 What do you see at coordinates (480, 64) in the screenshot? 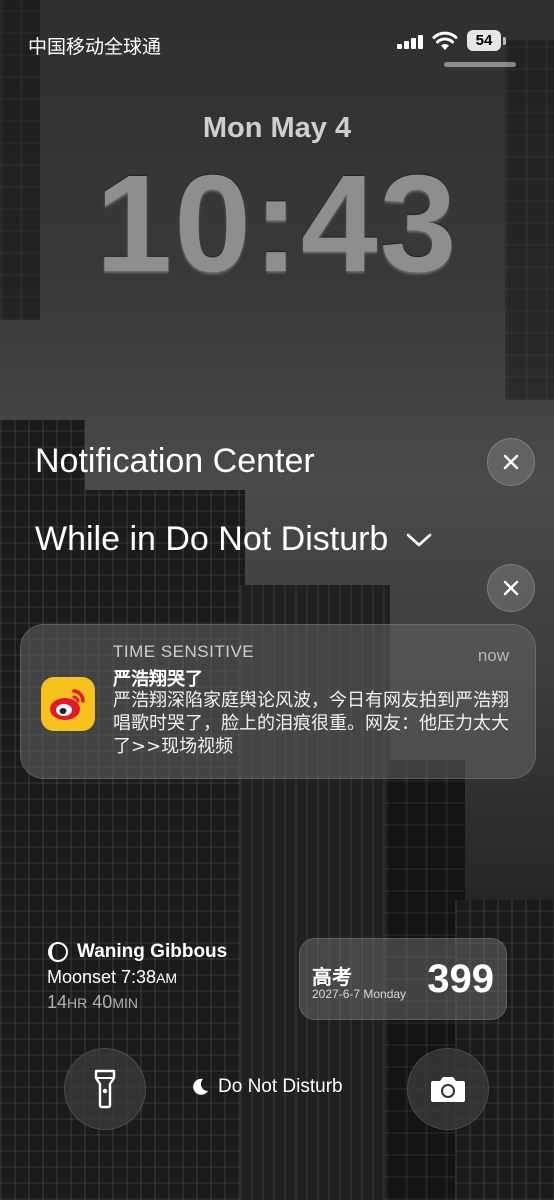
I see `control-center-grabber` at bounding box center [480, 64].